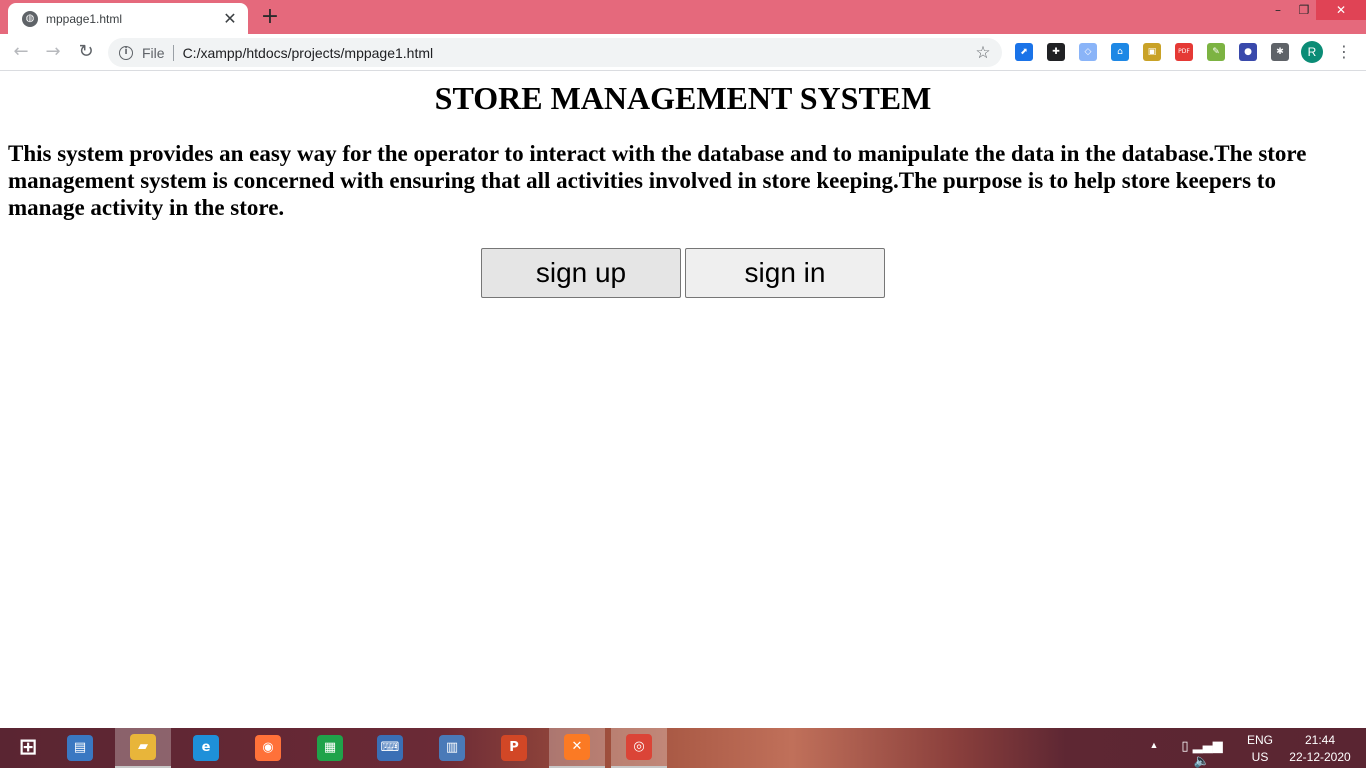 Image resolution: width=1366 pixels, height=768 pixels. I want to click on taskbar-app-powerpoint-icon: P, so click(514, 748).